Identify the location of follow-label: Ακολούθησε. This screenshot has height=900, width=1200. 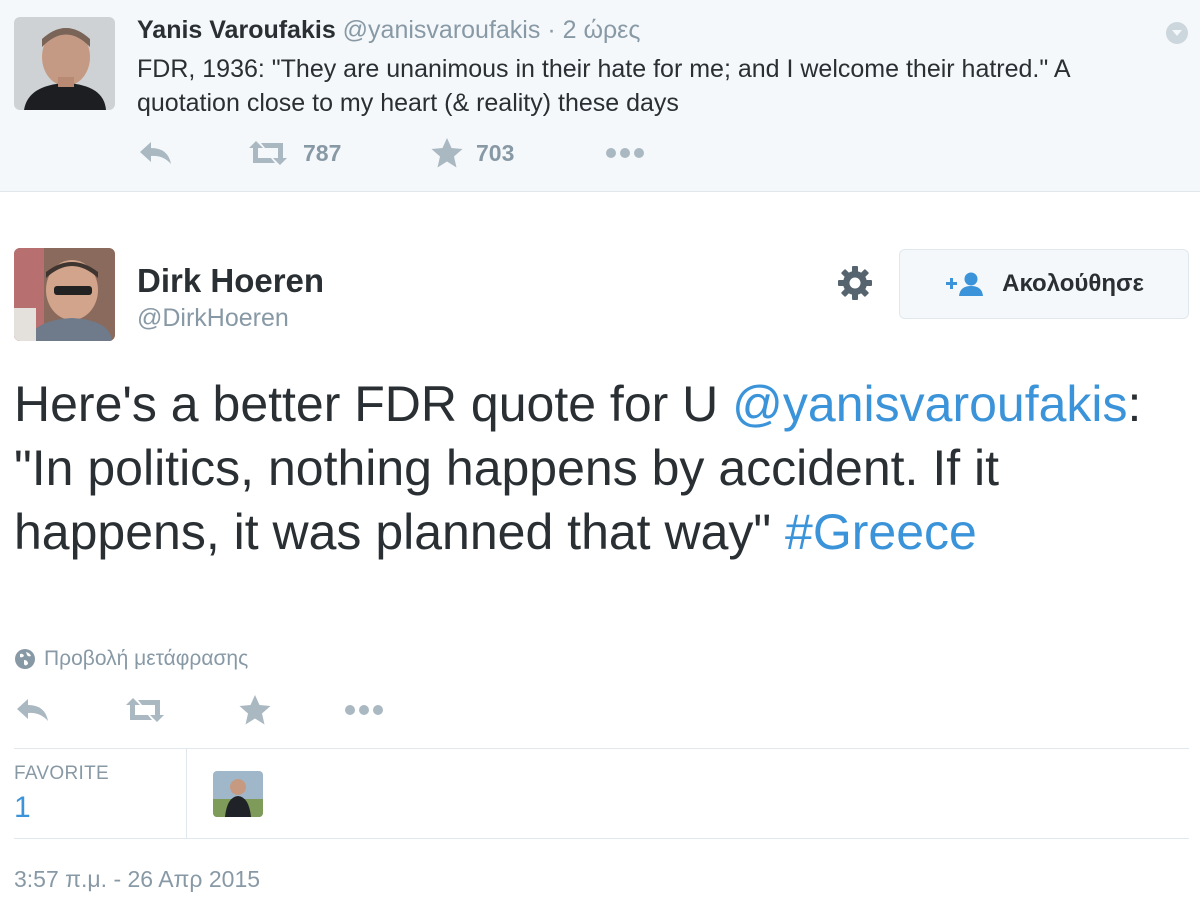
(1073, 283).